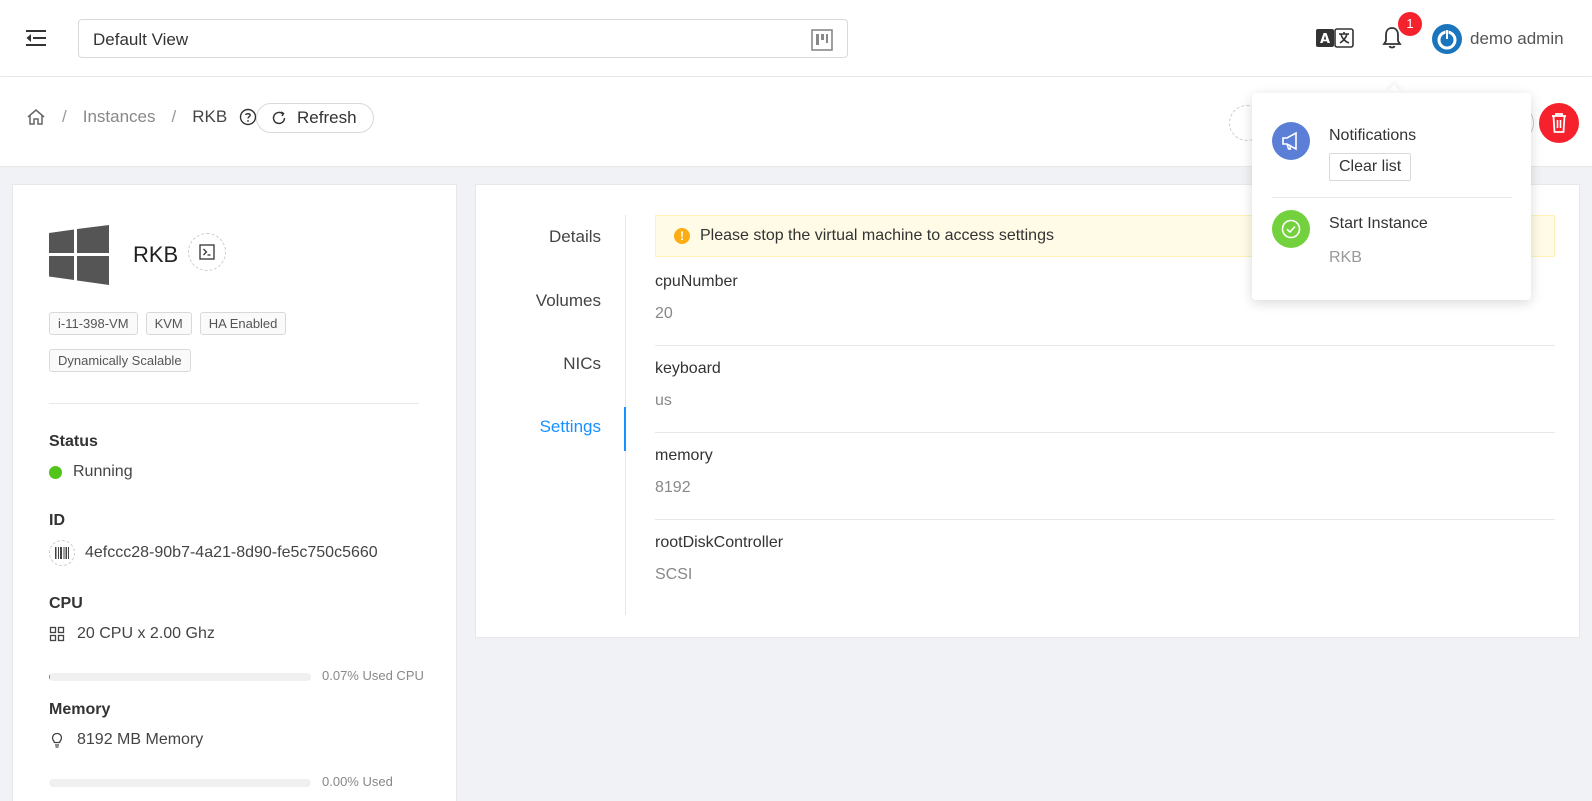 This screenshot has width=1592, height=801. I want to click on refresh-button: Refresh, so click(315, 118).